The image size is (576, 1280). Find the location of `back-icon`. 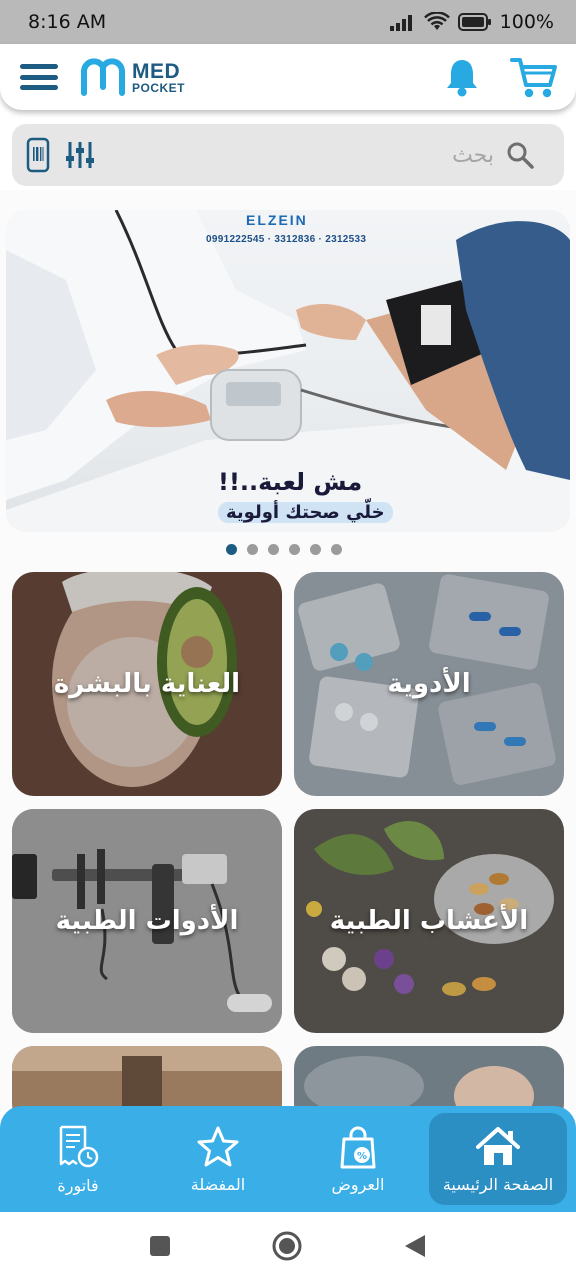

back-icon is located at coordinates (415, 1246).